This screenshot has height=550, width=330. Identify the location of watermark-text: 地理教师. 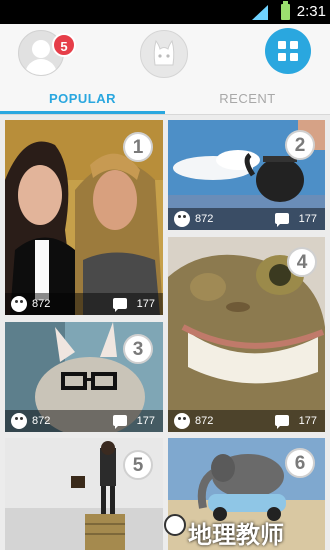
(236, 535).